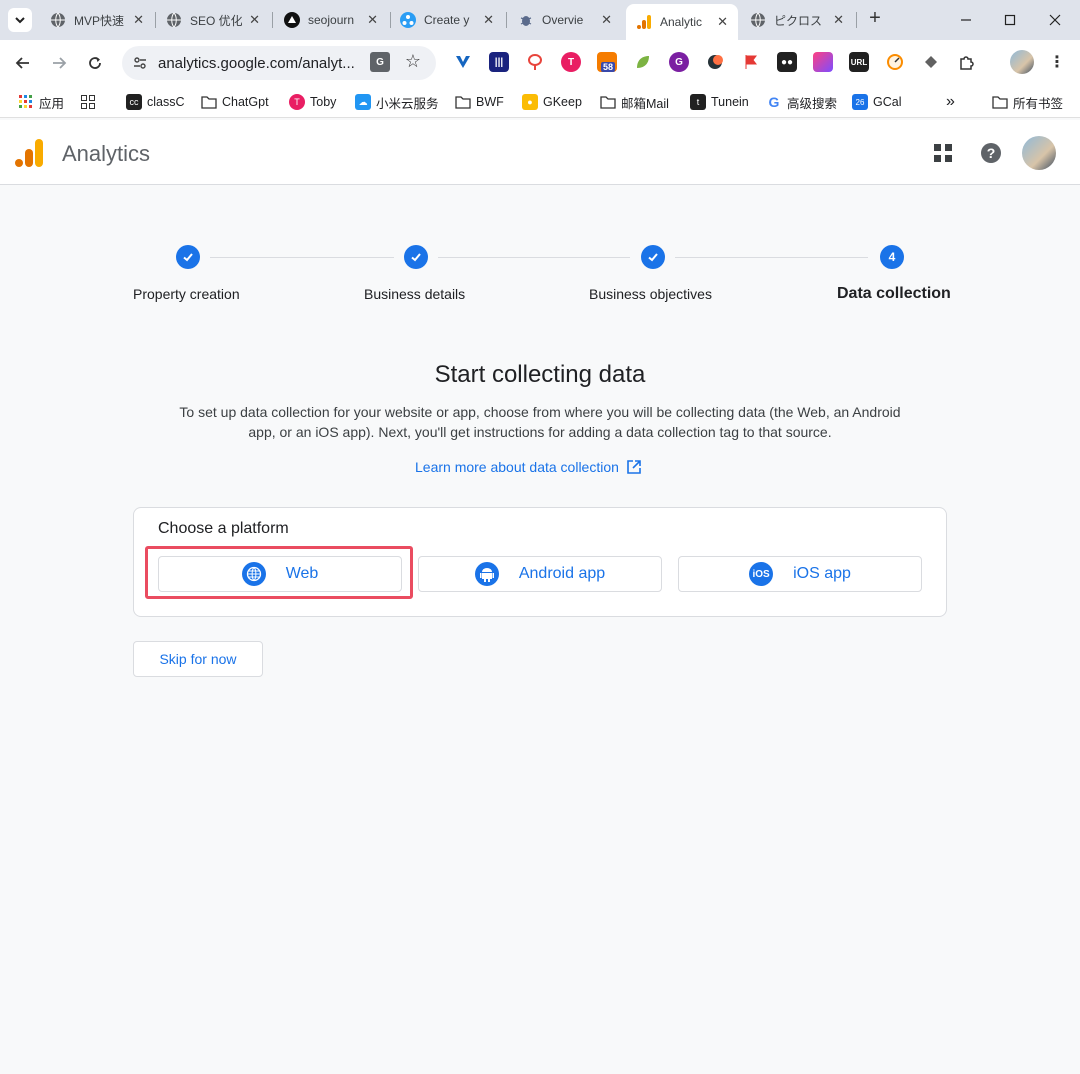  I want to click on calendar-badge: 26, so click(860, 102).